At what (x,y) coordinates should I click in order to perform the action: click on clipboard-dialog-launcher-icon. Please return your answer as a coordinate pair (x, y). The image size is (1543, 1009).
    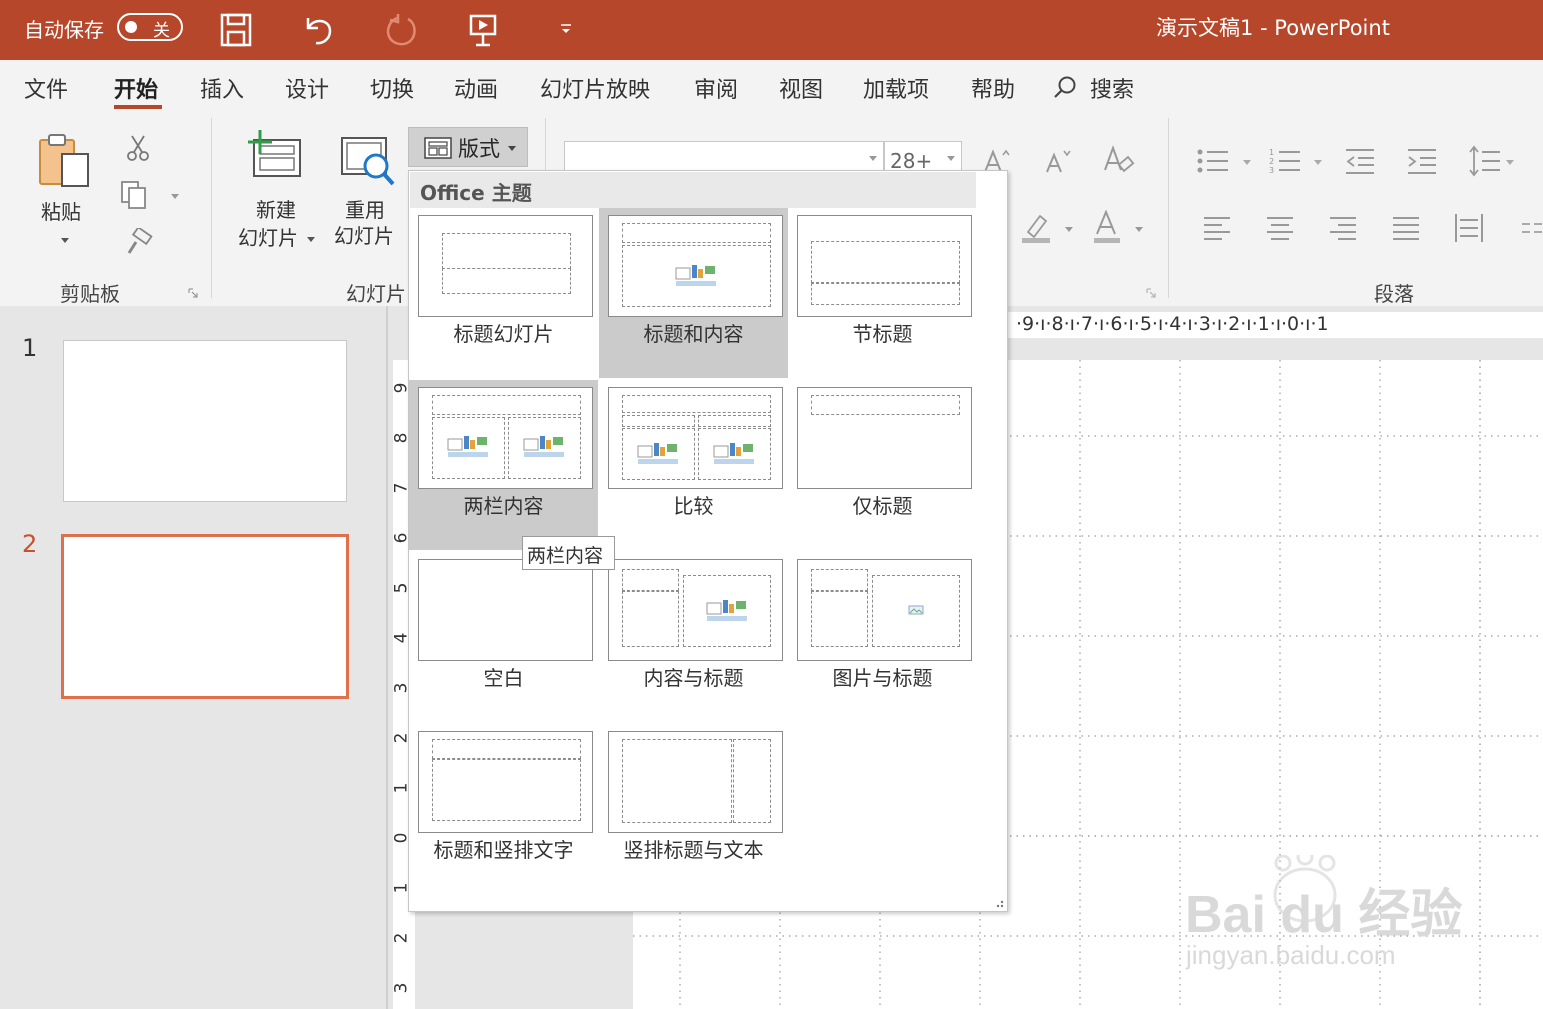
    Looking at the image, I should click on (193, 293).